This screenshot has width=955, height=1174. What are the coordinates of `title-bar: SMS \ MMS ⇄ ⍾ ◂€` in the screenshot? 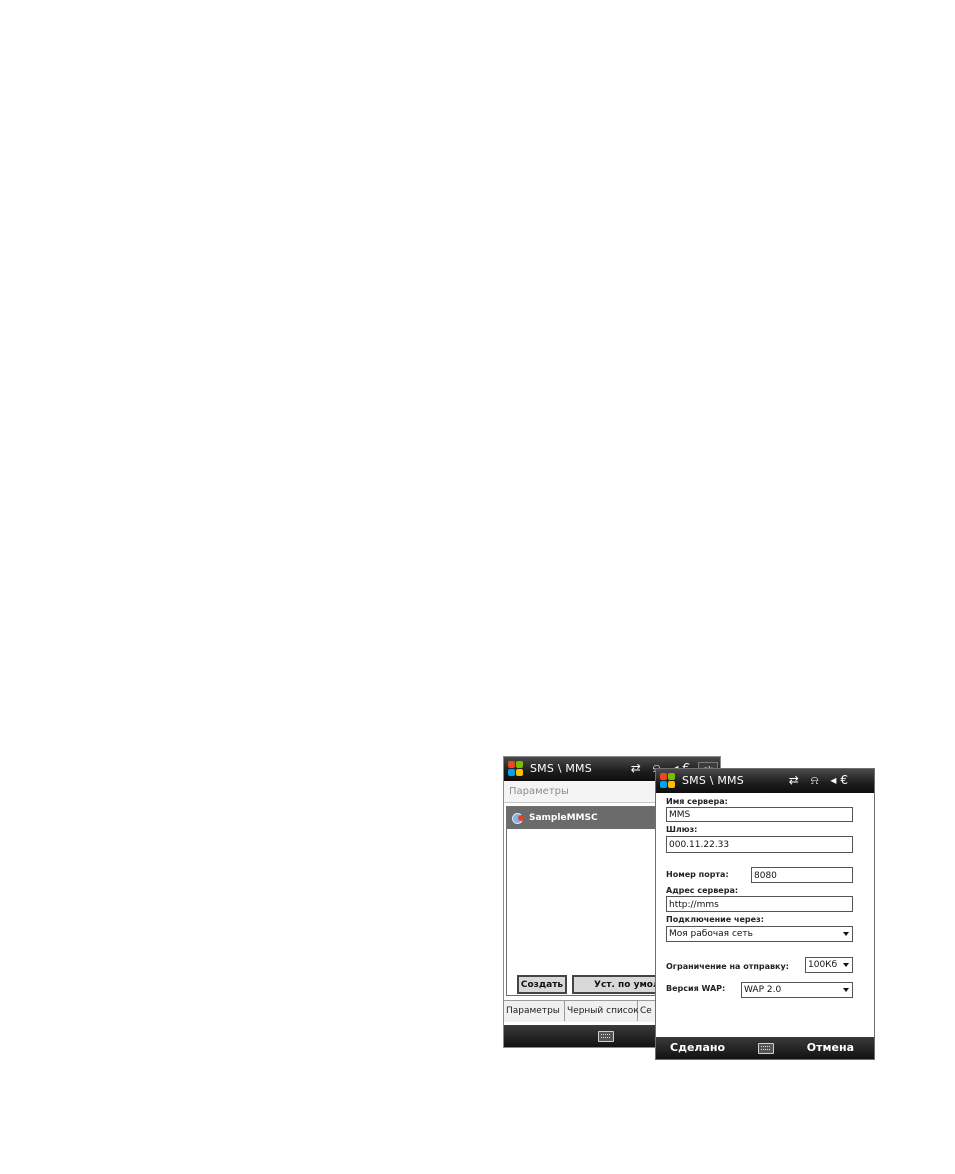 It's located at (765, 781).